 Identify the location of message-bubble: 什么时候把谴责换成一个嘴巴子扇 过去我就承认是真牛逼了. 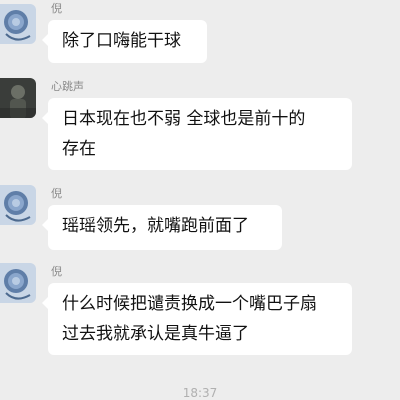
(197, 319).